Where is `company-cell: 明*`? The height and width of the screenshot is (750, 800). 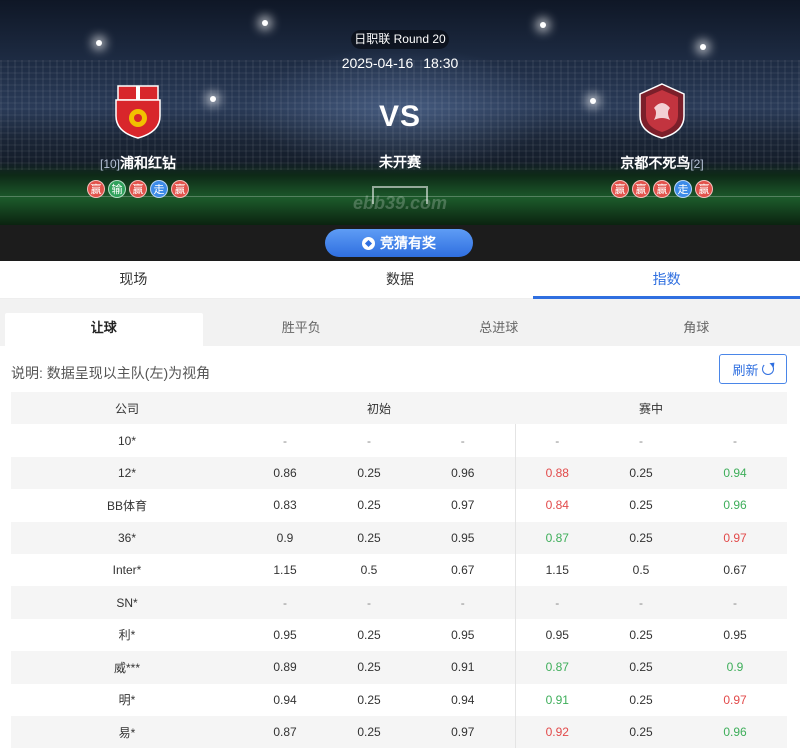 company-cell: 明* is located at coordinates (127, 699).